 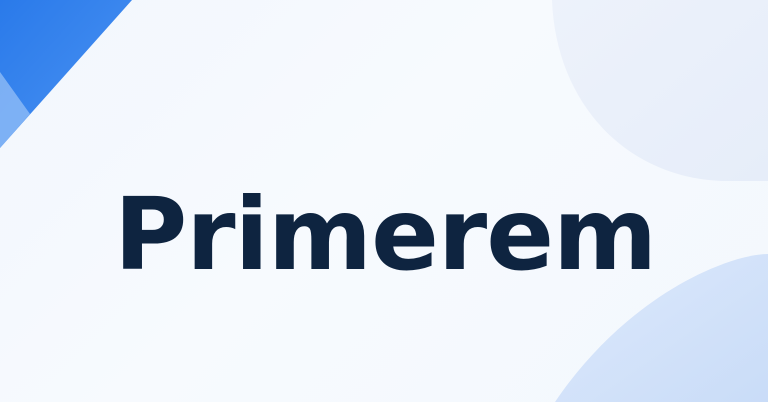 What do you see at coordinates (660, 90) in the screenshot?
I see `soft-circle-shape` at bounding box center [660, 90].